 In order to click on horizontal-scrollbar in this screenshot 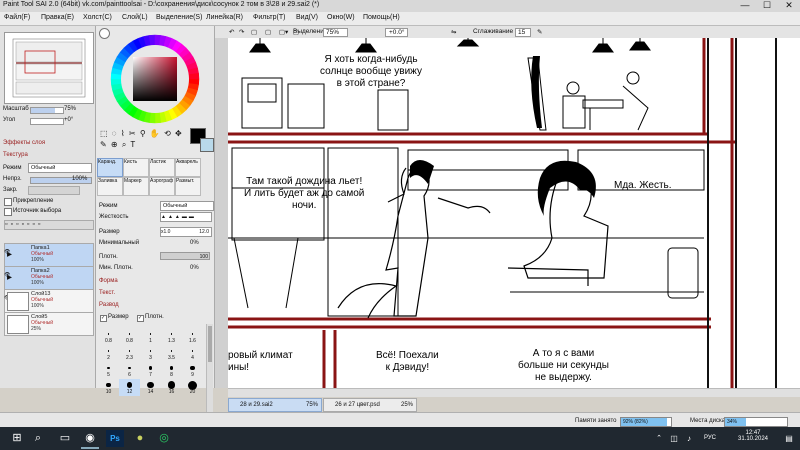, I will do `click(514, 392)`.